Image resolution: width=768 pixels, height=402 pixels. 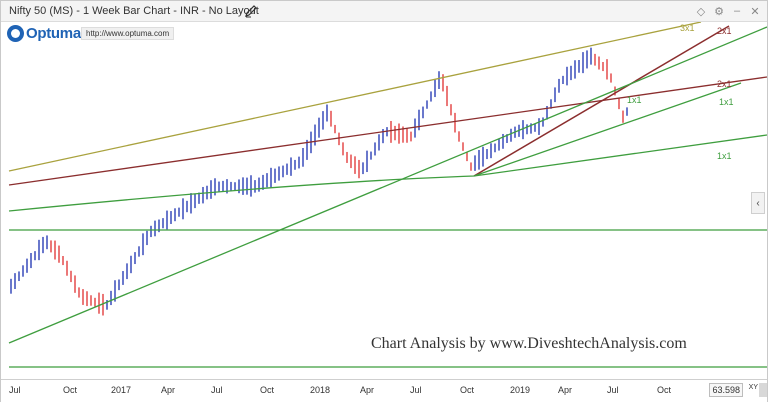 What do you see at coordinates (724, 156) in the screenshot?
I see `label-1x1-c: 1x1` at bounding box center [724, 156].